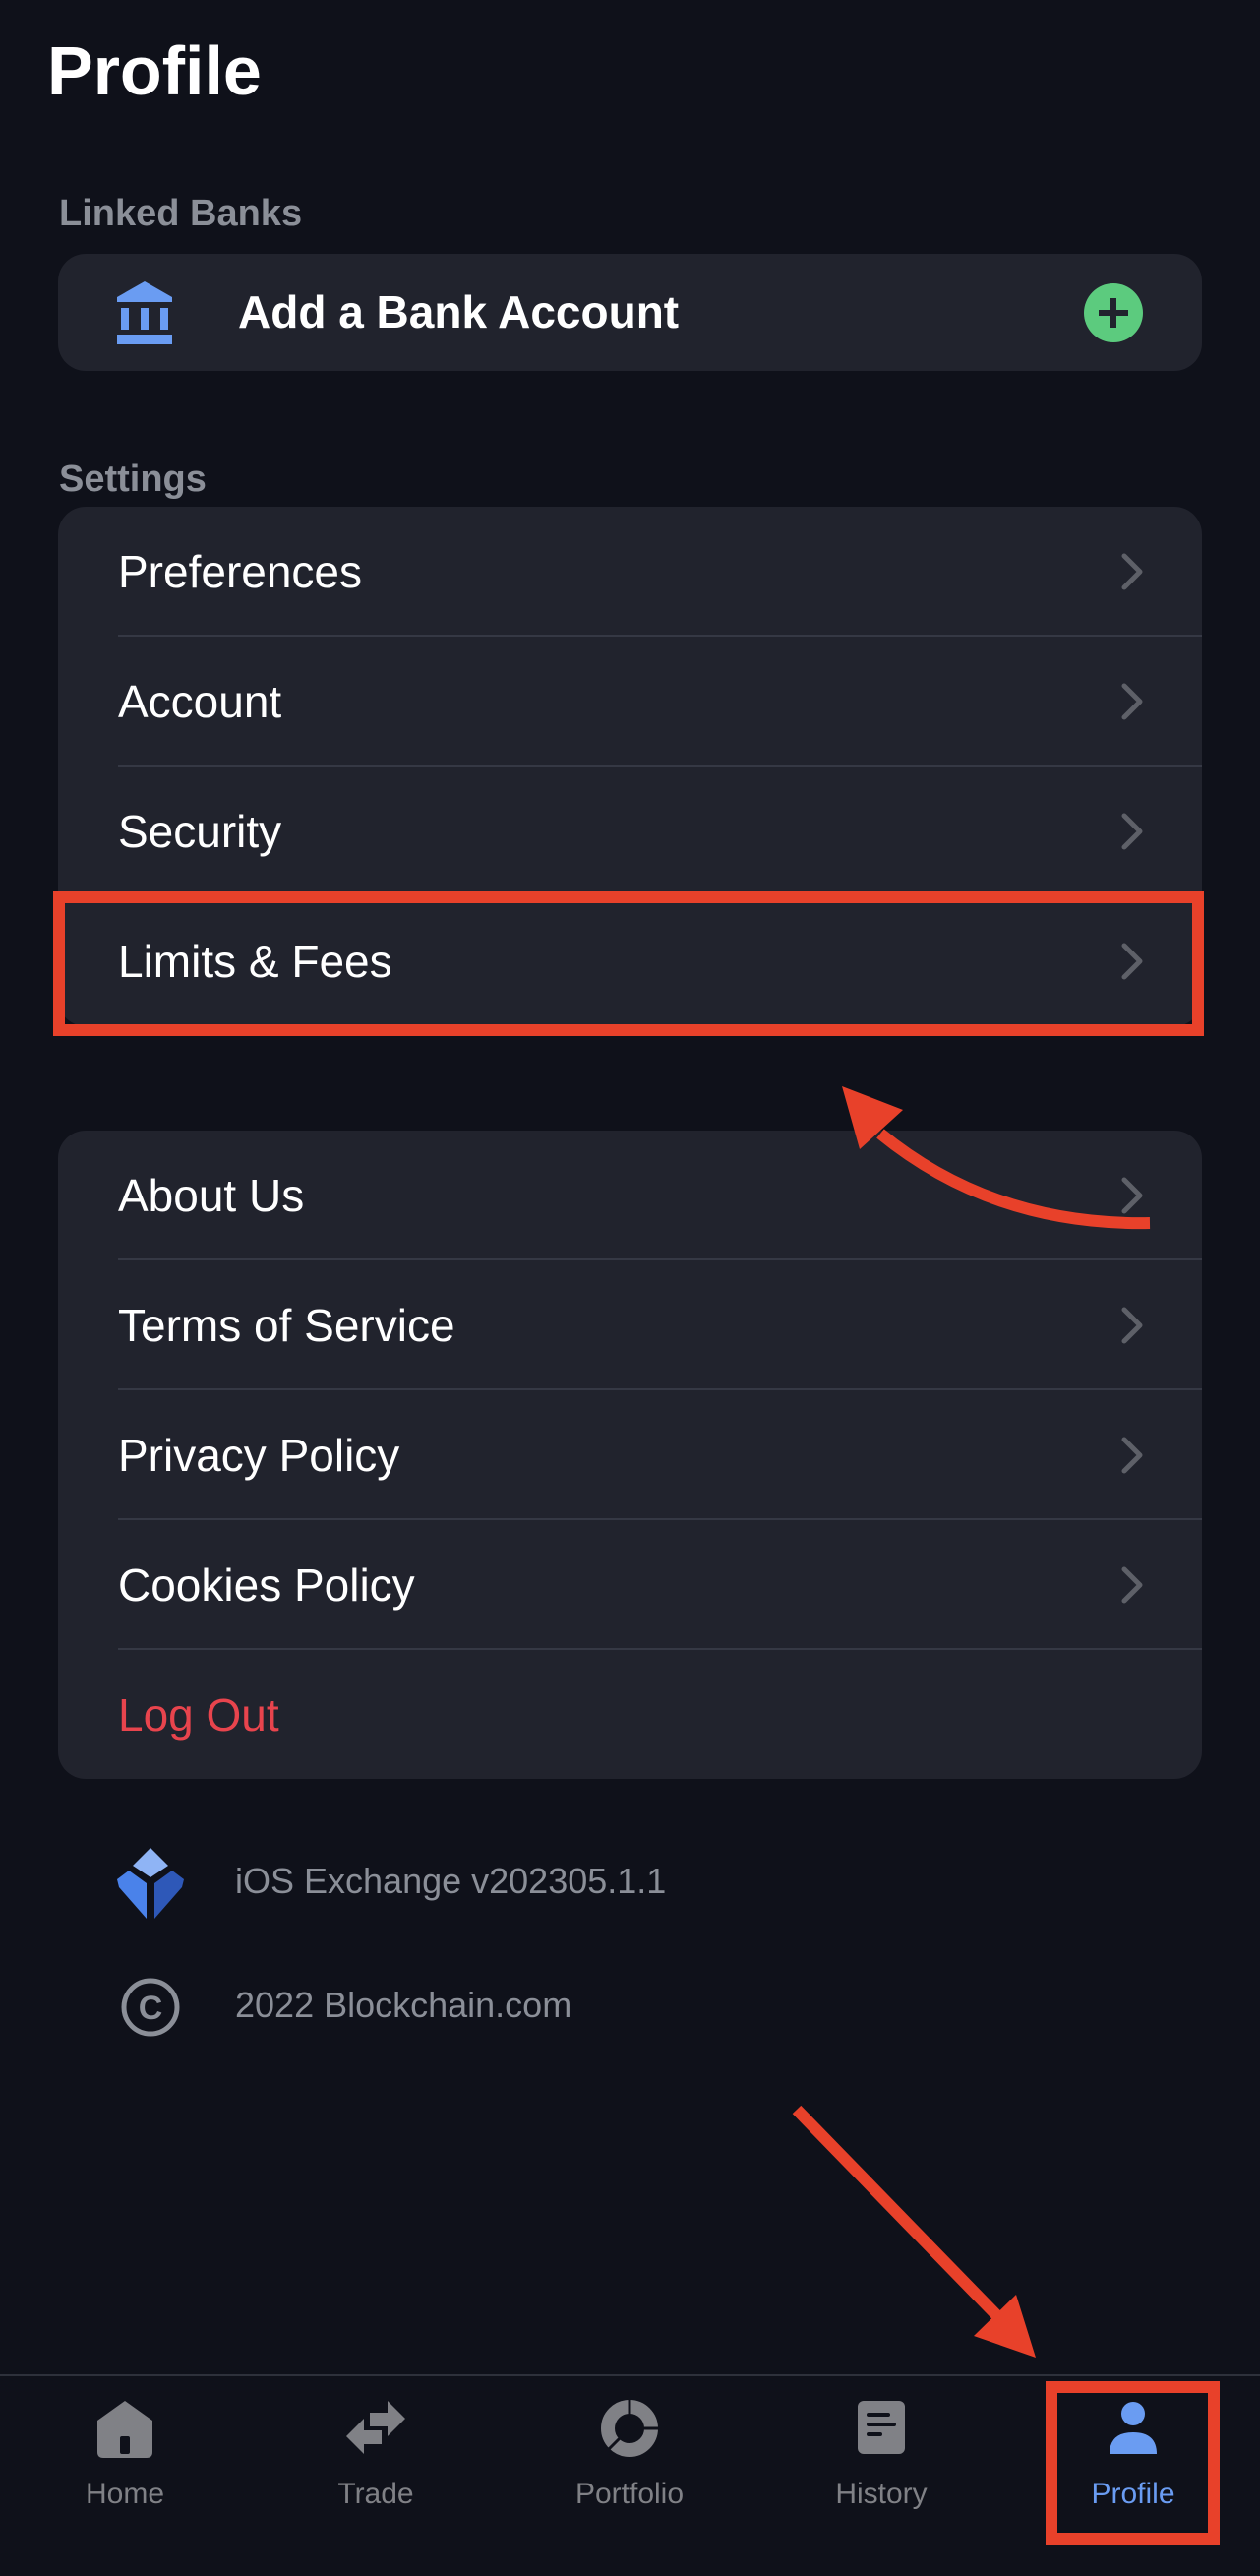 The width and height of the screenshot is (1260, 2576). What do you see at coordinates (630, 1325) in the screenshot?
I see `terms-of-service-item: Terms of Service` at bounding box center [630, 1325].